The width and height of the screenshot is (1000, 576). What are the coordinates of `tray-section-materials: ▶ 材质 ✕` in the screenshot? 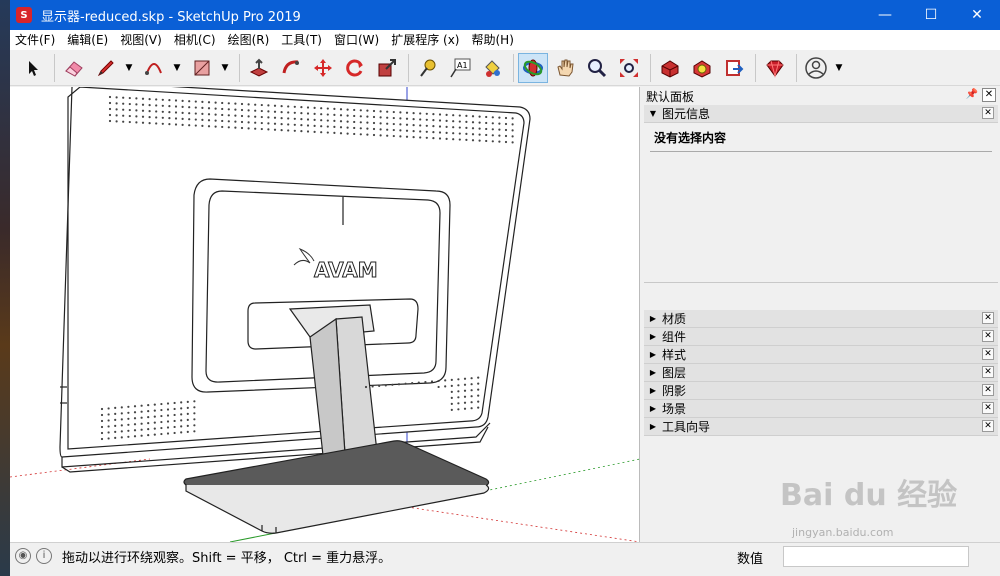 It's located at (821, 319).